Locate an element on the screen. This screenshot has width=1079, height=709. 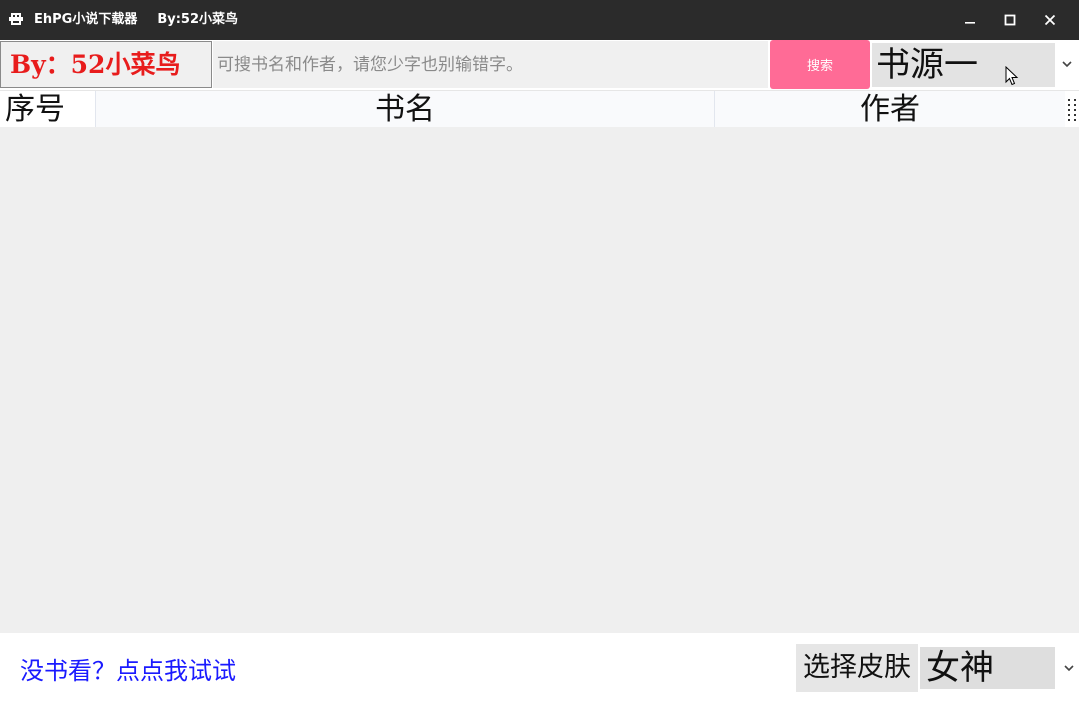
maximize-icon is located at coordinates (1010, 20).